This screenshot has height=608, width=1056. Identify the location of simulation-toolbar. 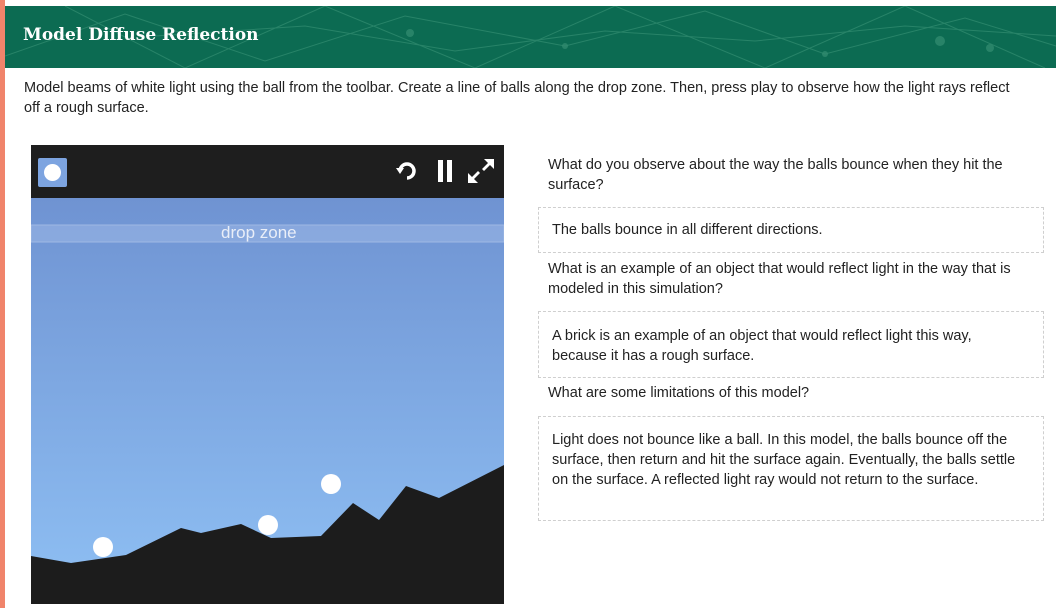
(267, 171).